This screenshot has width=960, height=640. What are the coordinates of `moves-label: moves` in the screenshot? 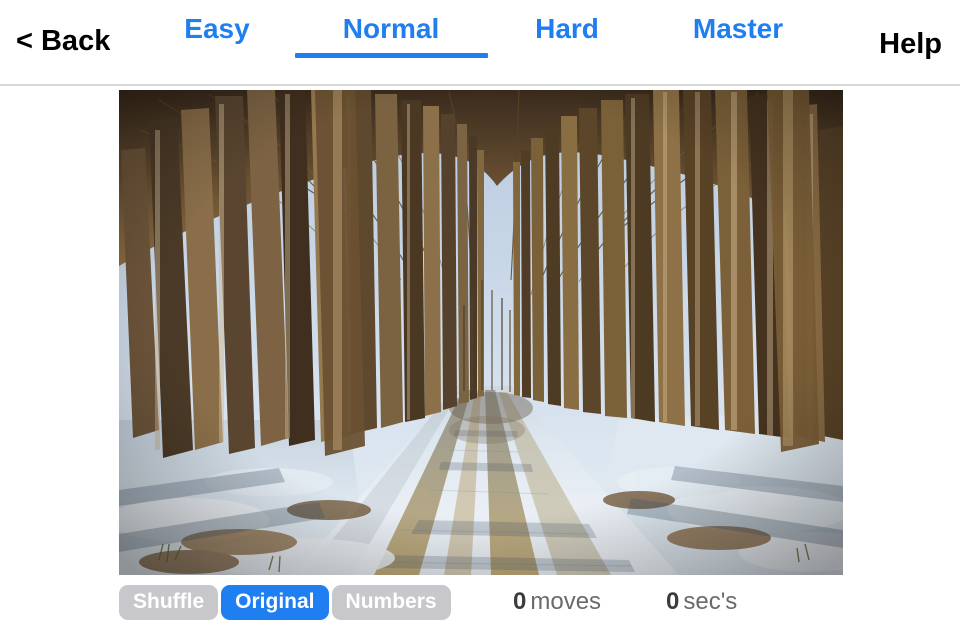 It's located at (566, 601).